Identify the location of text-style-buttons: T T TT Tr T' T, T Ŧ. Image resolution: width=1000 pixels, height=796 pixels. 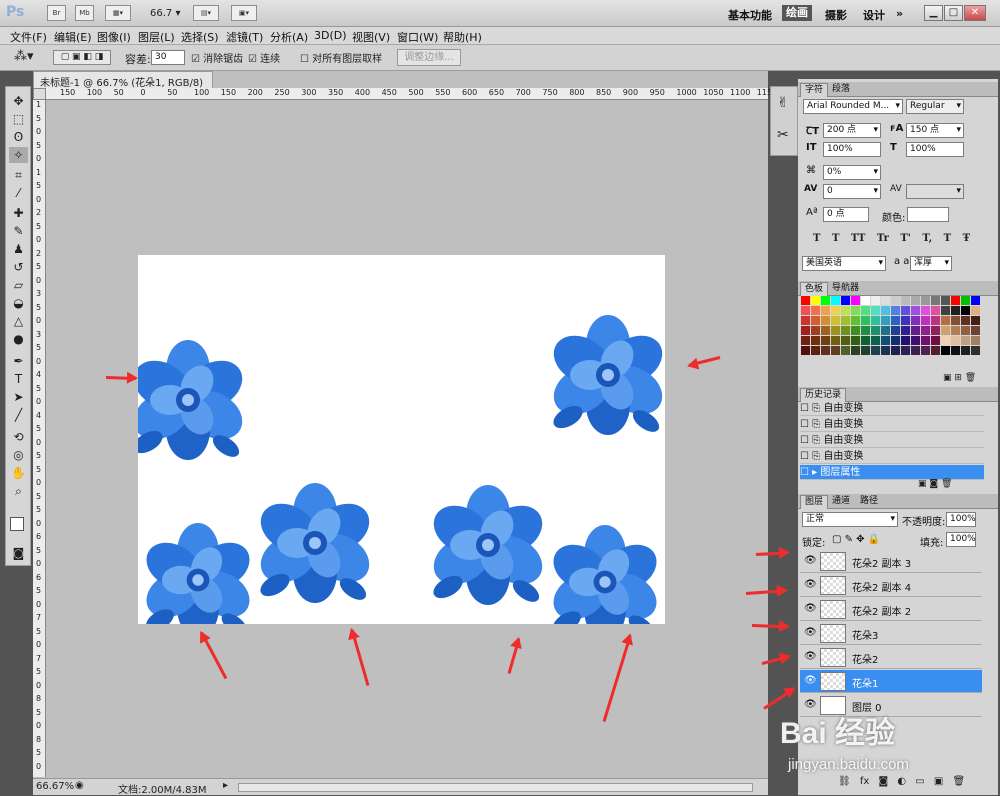
(898, 238).